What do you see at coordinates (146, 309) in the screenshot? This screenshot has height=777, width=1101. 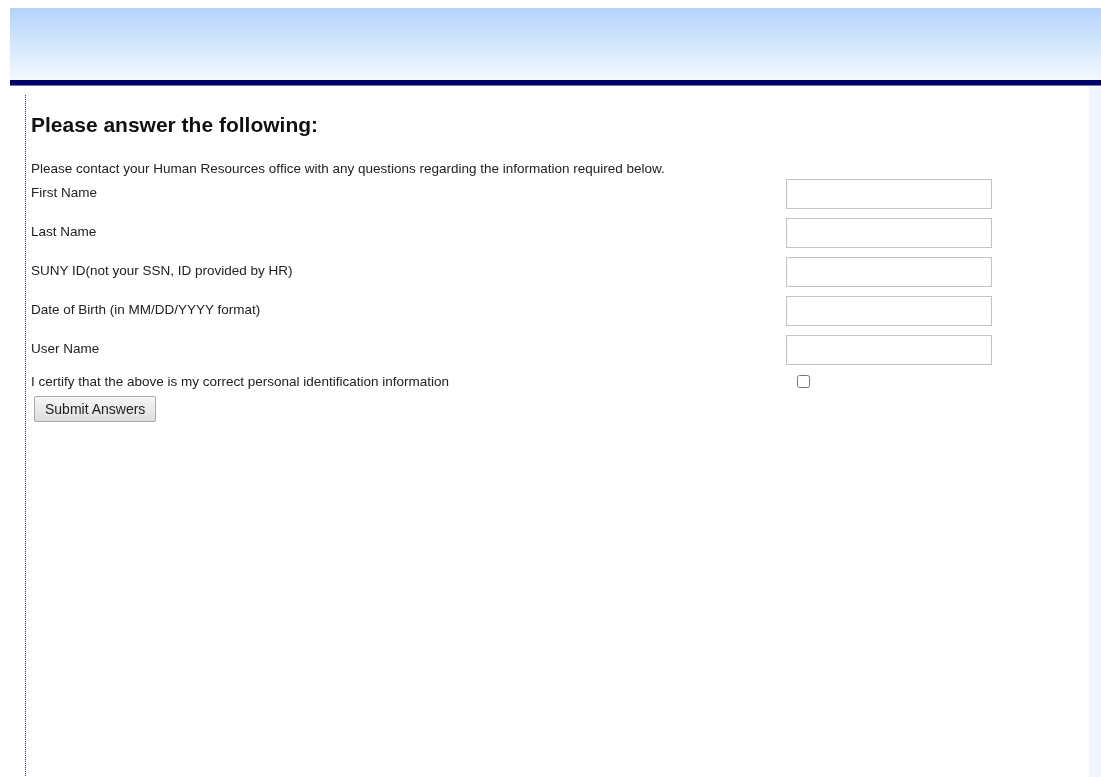 I see `field-label: Date of Birth (in MM/DD/YYYY format)` at bounding box center [146, 309].